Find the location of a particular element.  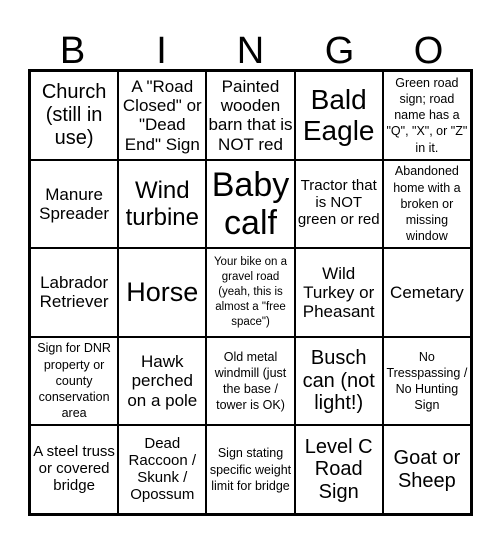

header-letter-g: G is located at coordinates (339, 51).